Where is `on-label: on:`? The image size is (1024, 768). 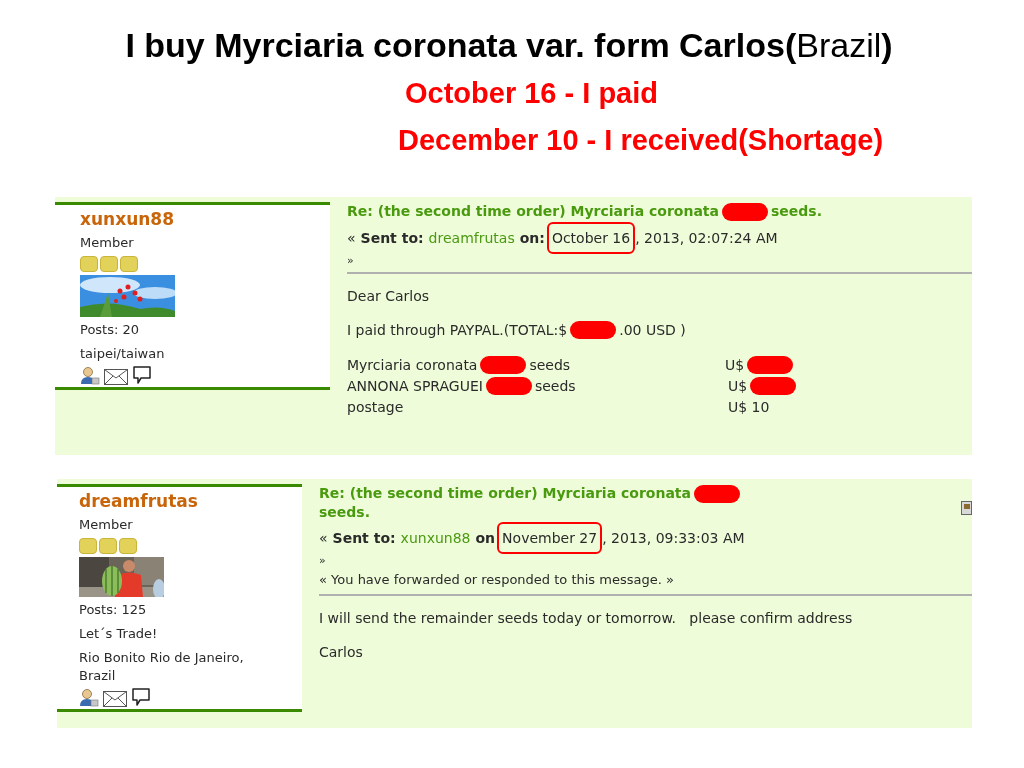 on-label: on: is located at coordinates (532, 238).